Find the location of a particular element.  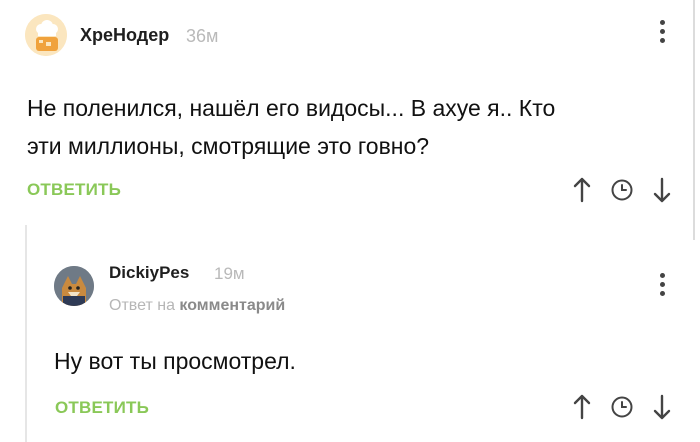

reply-to-line: Ответ на комментарий is located at coordinates (197, 306).